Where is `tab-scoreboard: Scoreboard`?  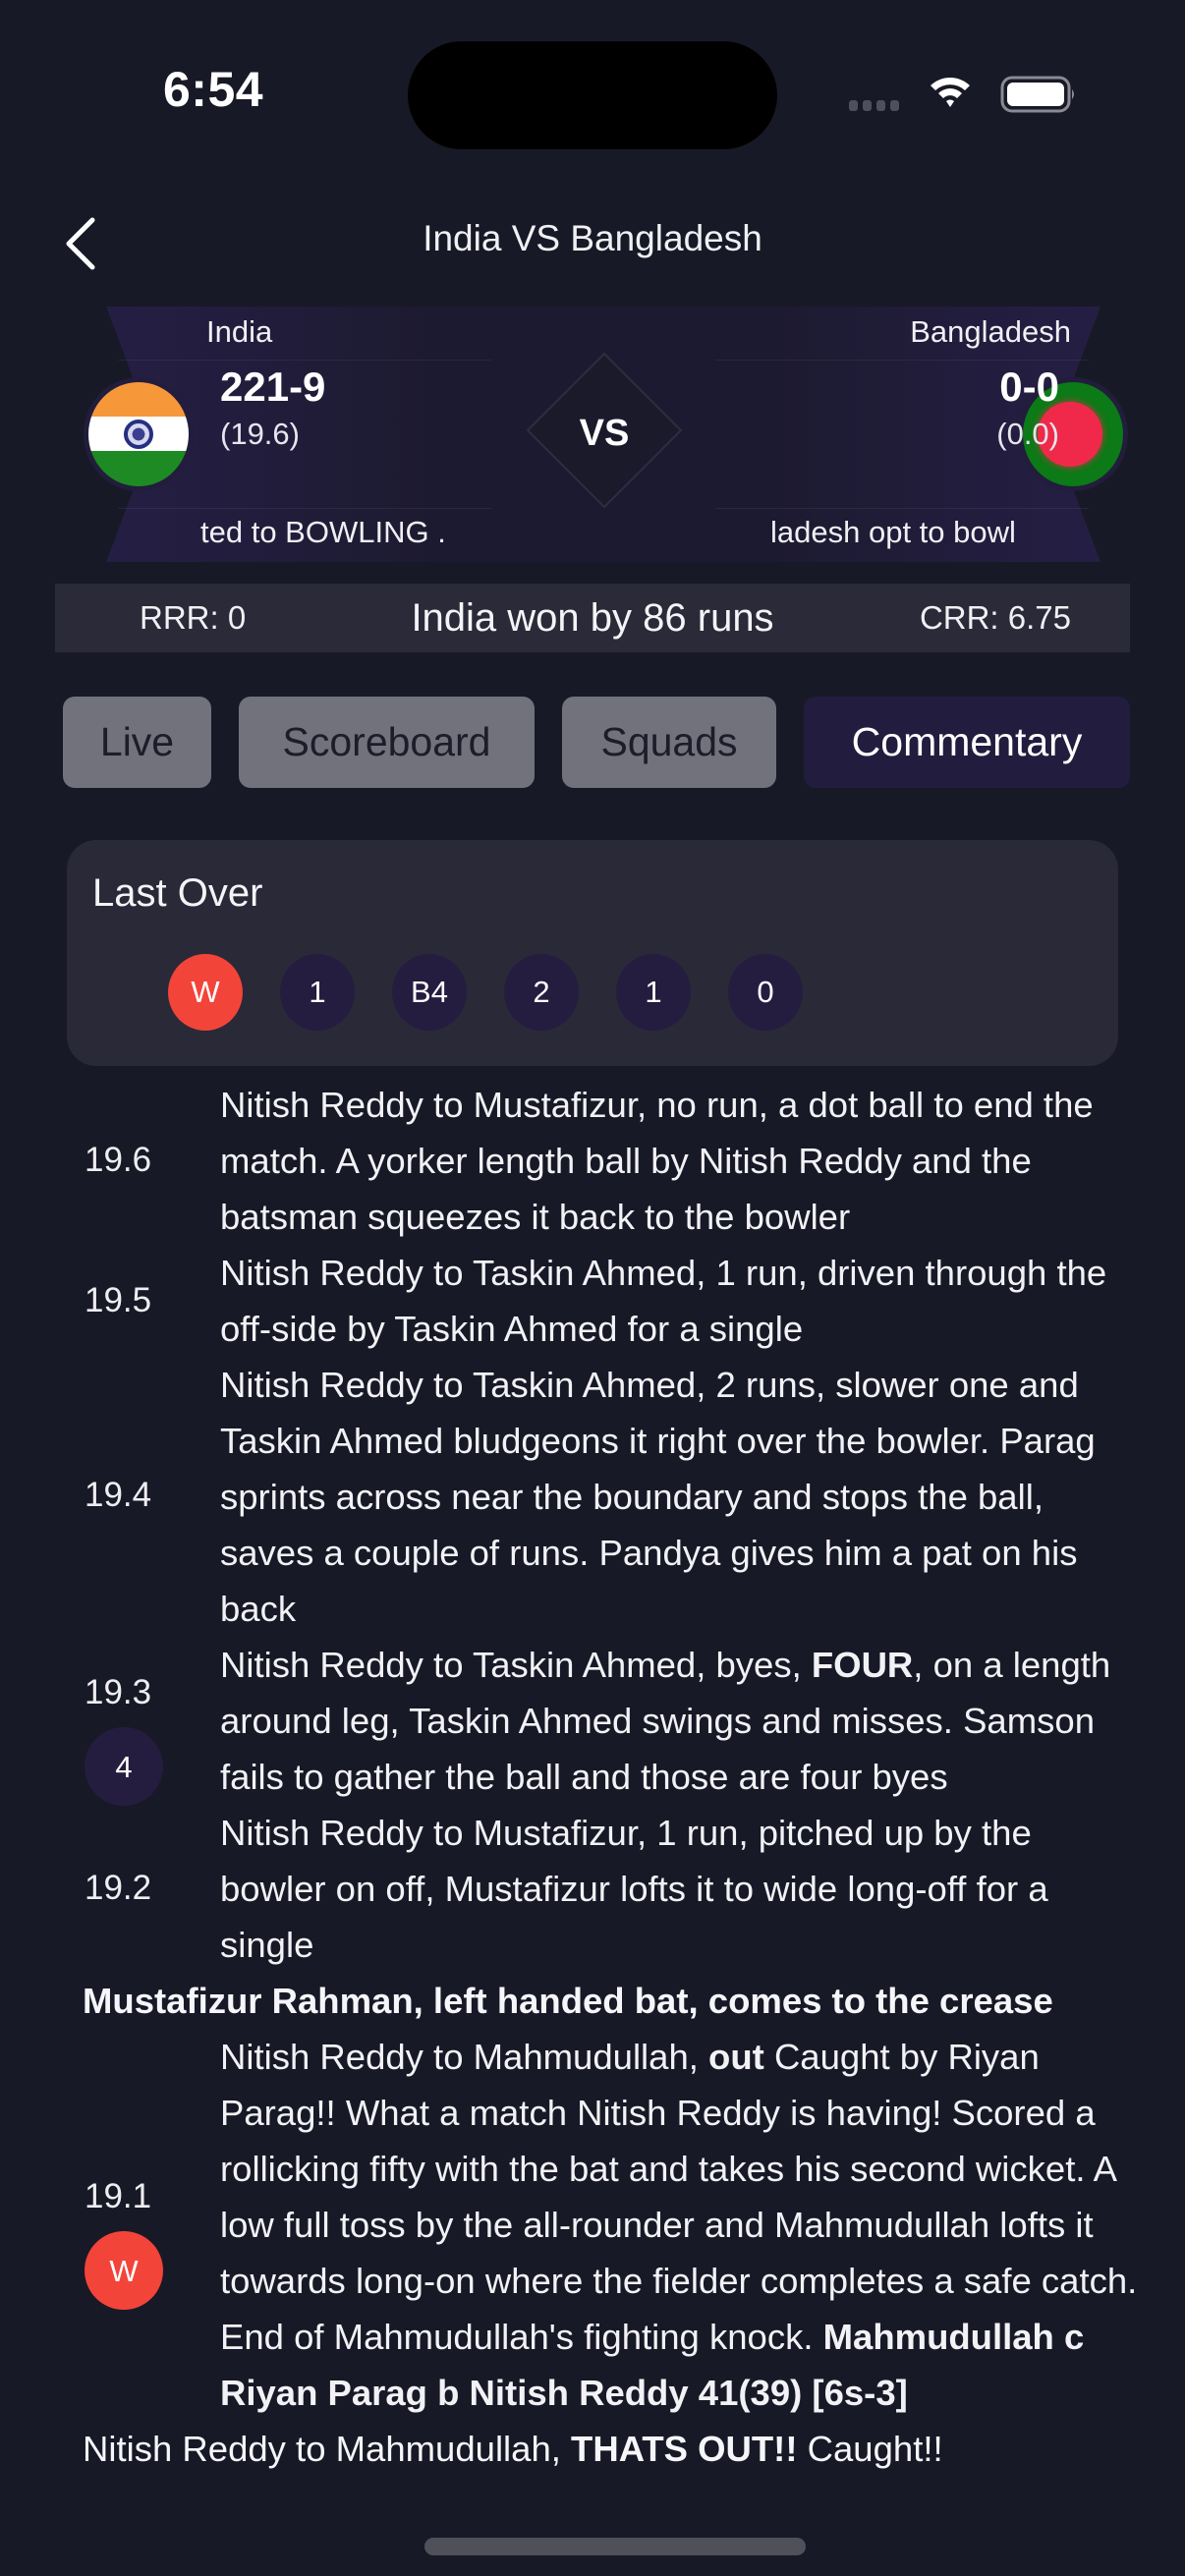
tab-scoreboard: Scoreboard is located at coordinates (387, 742).